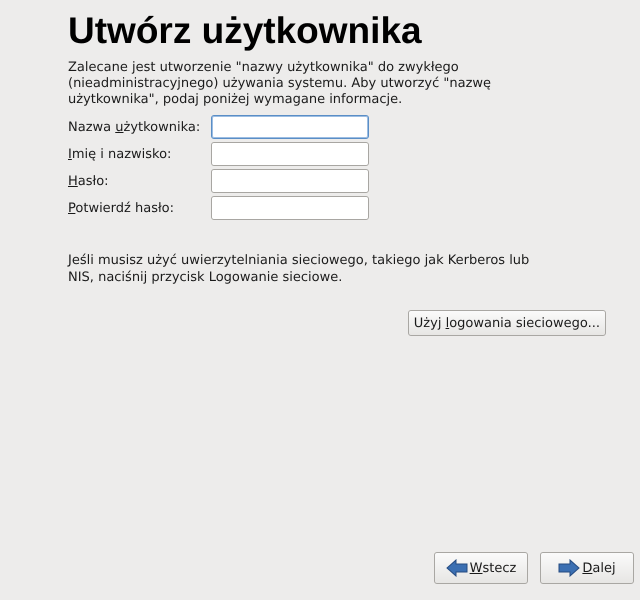  Describe the element at coordinates (89, 181) in the screenshot. I see `field-label: Hasło:` at that location.